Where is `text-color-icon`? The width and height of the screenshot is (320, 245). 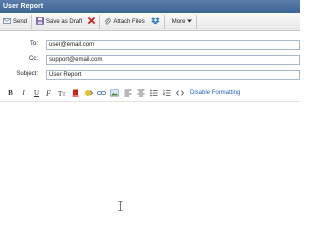 text-color-icon is located at coordinates (75, 93).